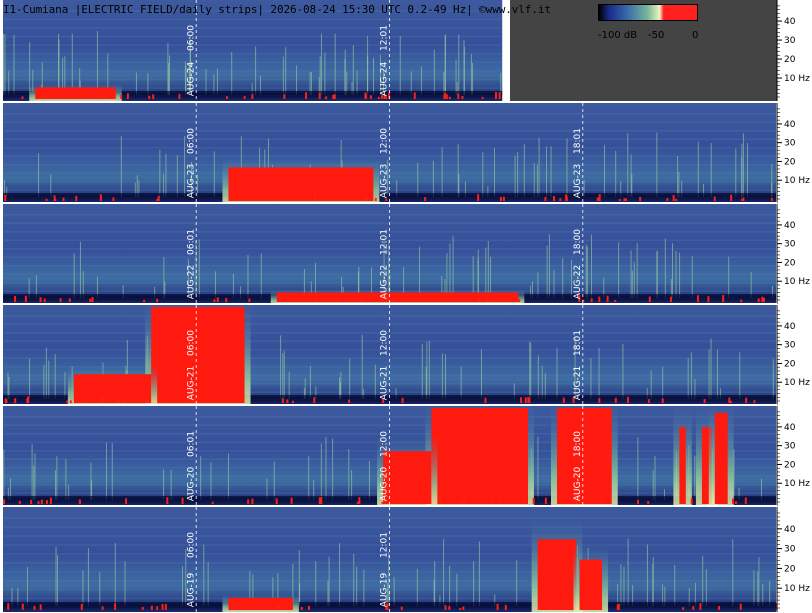  What do you see at coordinates (191, 242) in the screenshot?
I see `time-marker-label: 06:01` at bounding box center [191, 242].